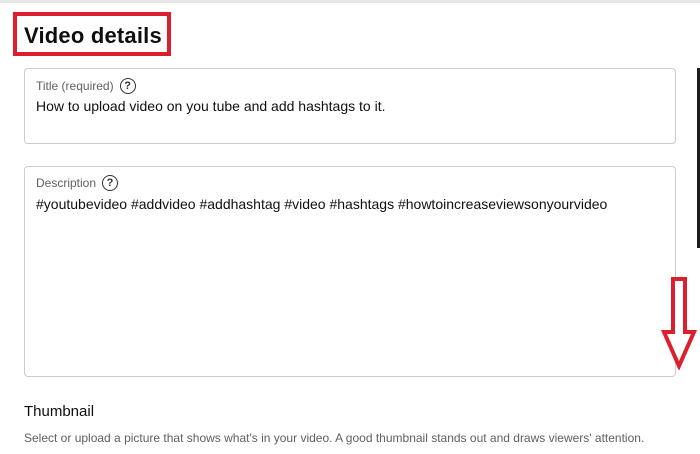  What do you see at coordinates (350, 1) in the screenshot?
I see `top-divider` at bounding box center [350, 1].